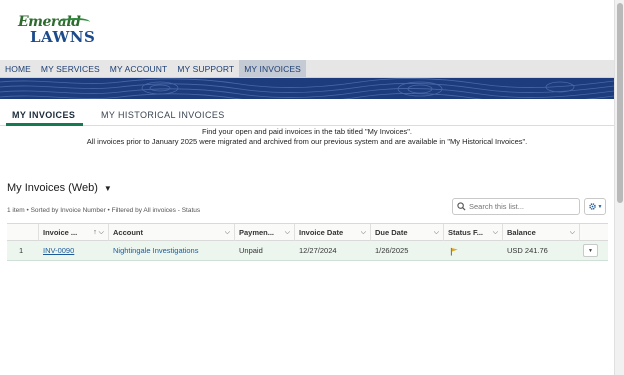 The width and height of the screenshot is (624, 375). Describe the element at coordinates (461, 206) in the screenshot. I see `search-icon` at that location.